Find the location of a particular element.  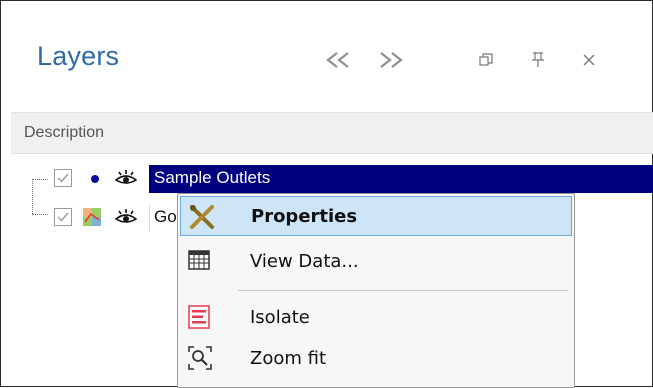

isolate-icon is located at coordinates (201, 318).